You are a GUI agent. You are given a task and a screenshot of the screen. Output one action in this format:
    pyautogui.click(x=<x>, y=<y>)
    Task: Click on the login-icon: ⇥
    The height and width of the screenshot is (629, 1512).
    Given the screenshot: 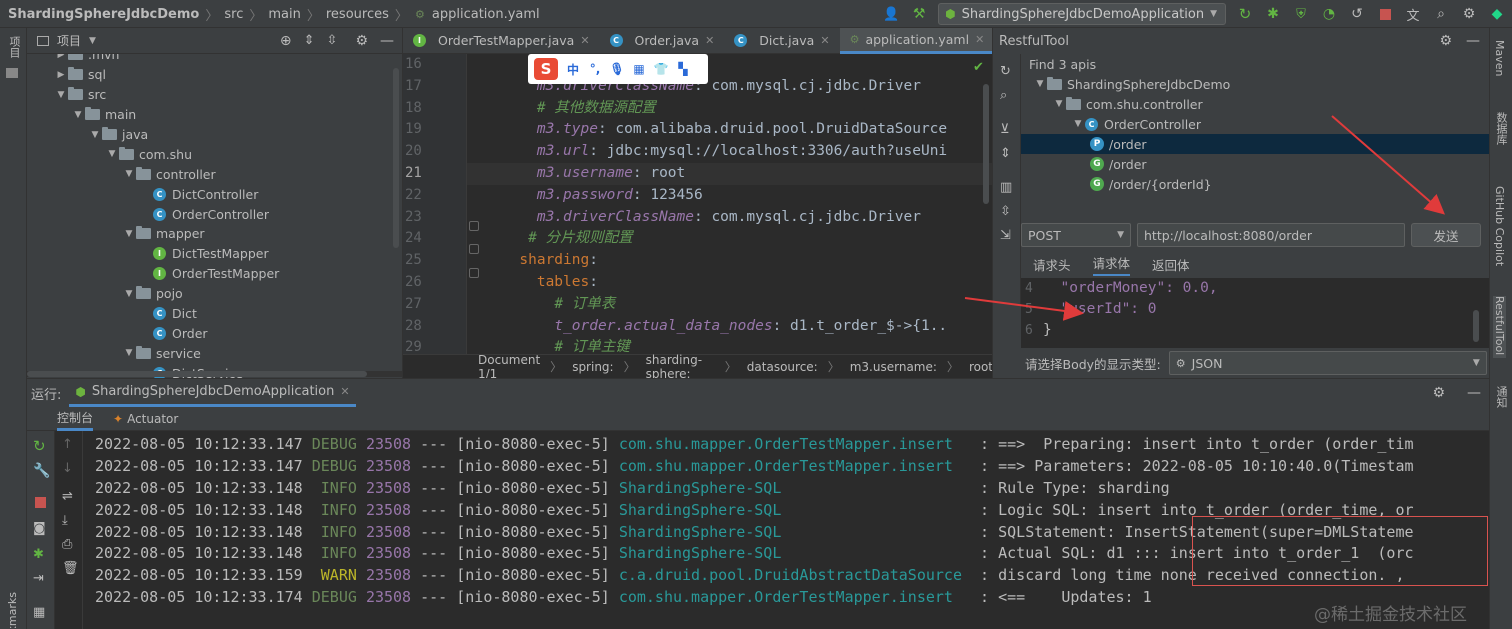 What is the action you would take?
    pyautogui.click(x=38, y=578)
    